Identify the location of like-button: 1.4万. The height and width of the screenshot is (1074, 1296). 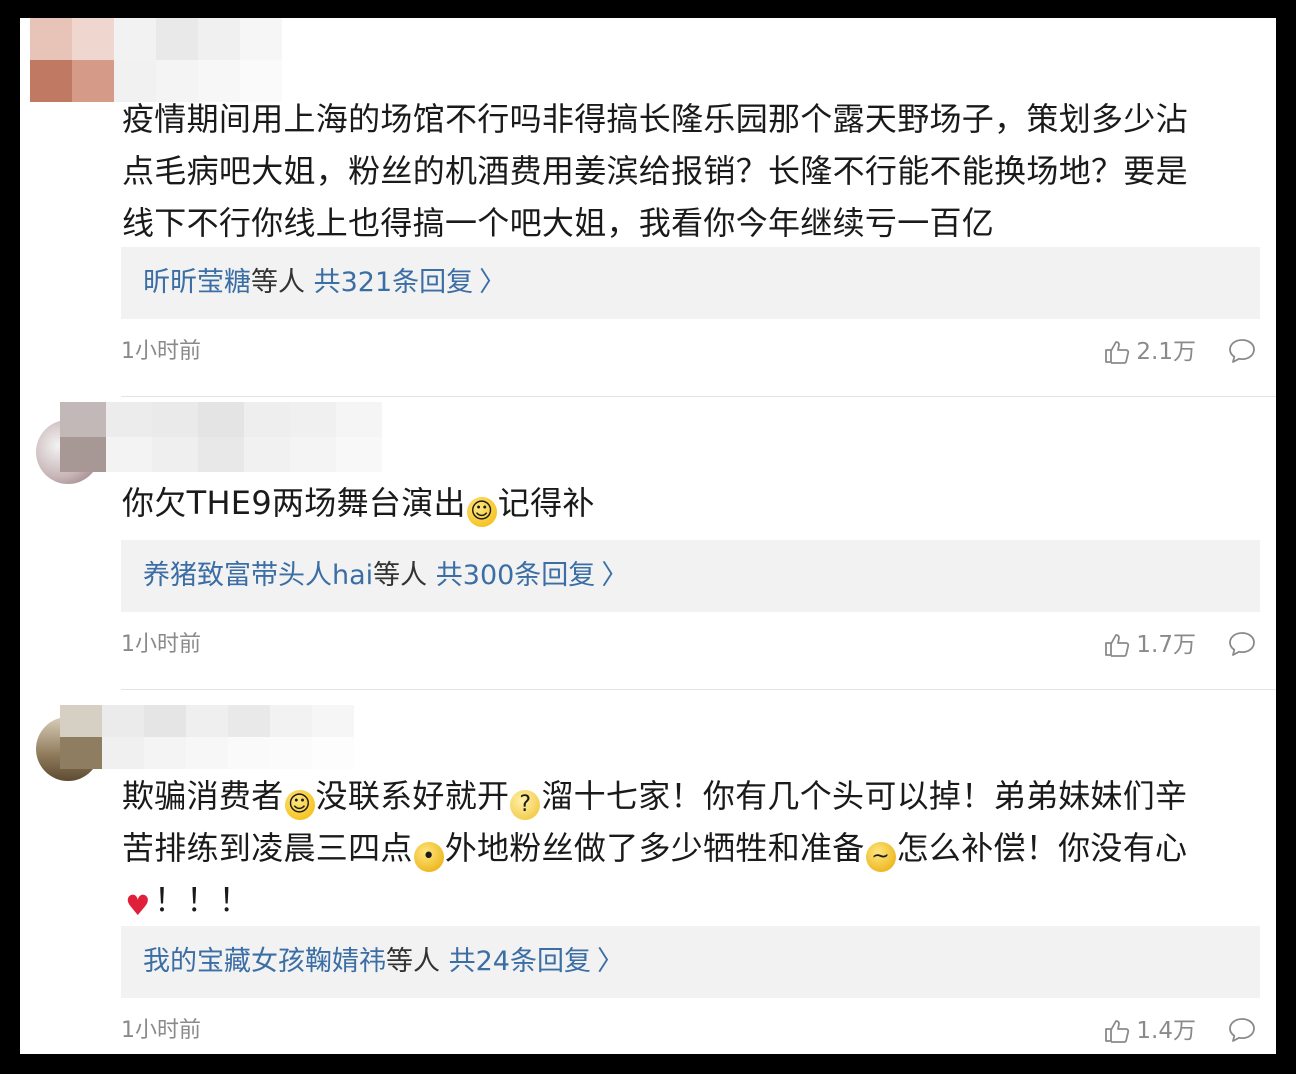
(1150, 1031).